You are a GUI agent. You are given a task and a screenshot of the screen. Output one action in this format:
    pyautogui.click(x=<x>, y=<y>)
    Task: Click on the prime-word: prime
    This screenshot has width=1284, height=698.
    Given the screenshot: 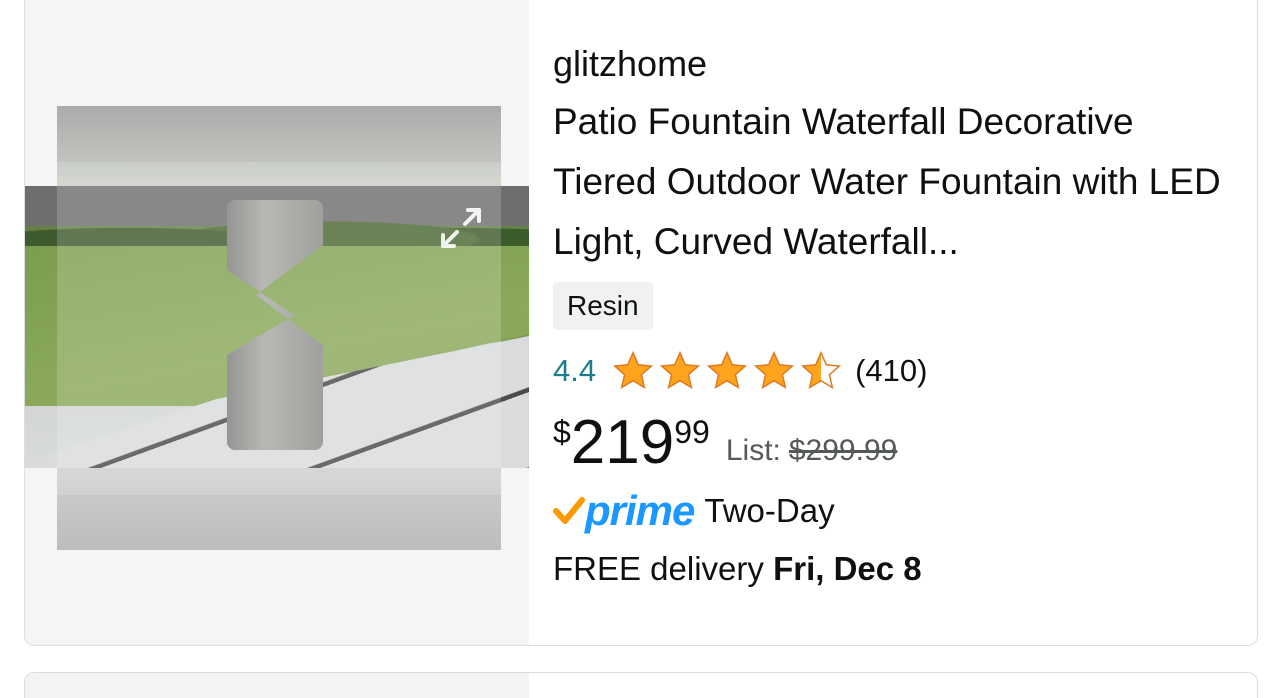 What is the action you would take?
    pyautogui.click(x=640, y=510)
    